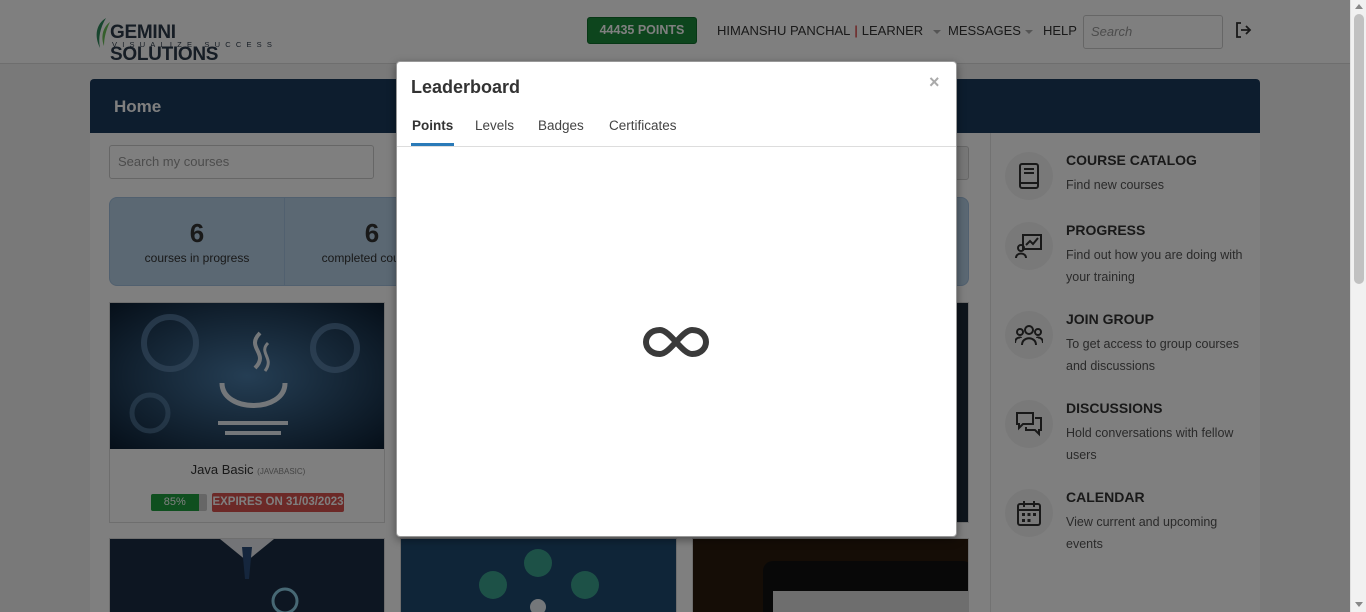 This screenshot has height=612, width=1366. I want to click on modal-title: Leaderboard, so click(466, 87).